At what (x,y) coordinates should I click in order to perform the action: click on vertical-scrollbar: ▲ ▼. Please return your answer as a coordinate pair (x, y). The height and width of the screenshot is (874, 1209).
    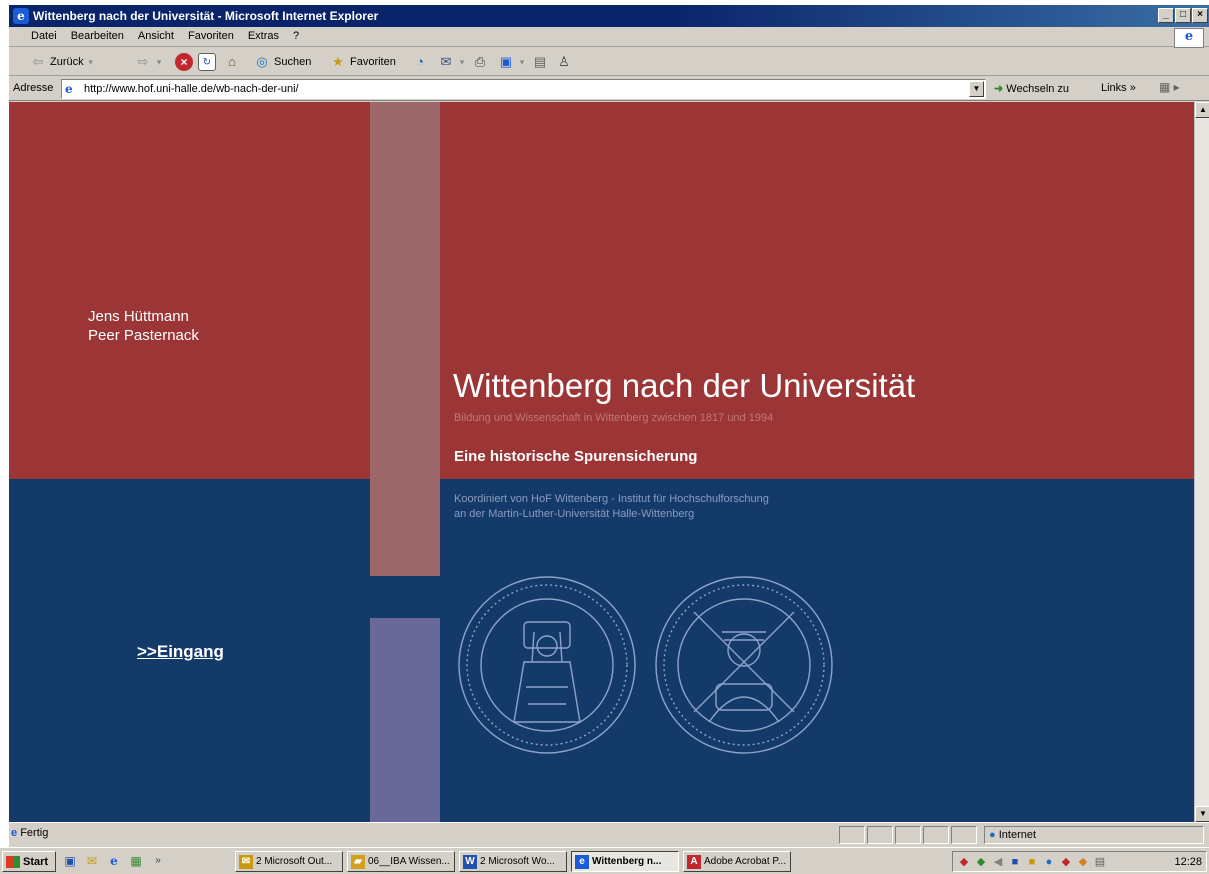
    Looking at the image, I should click on (1201, 462).